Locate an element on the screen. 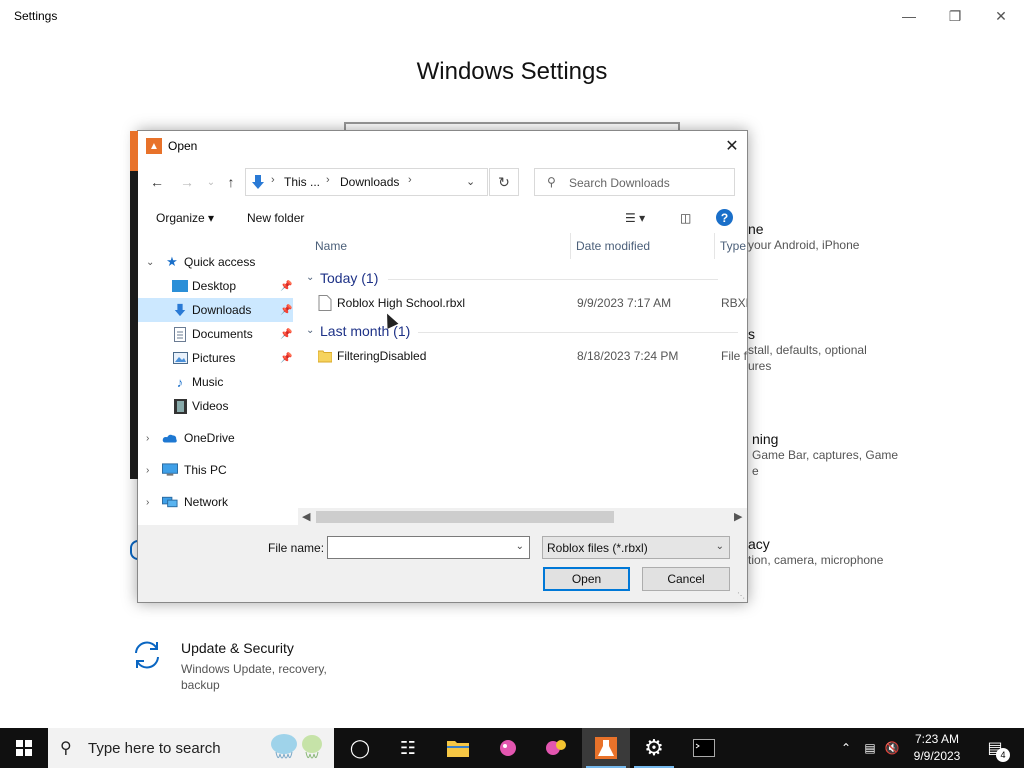 The width and height of the screenshot is (1024, 768). up-button: ↑ is located at coordinates (231, 182).